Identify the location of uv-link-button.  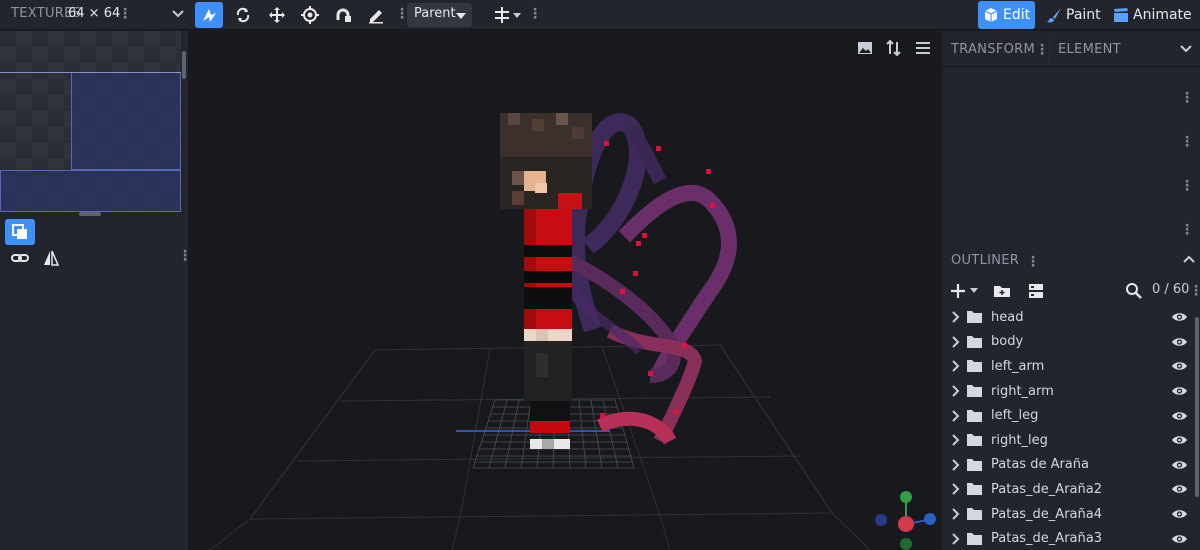
(20, 258).